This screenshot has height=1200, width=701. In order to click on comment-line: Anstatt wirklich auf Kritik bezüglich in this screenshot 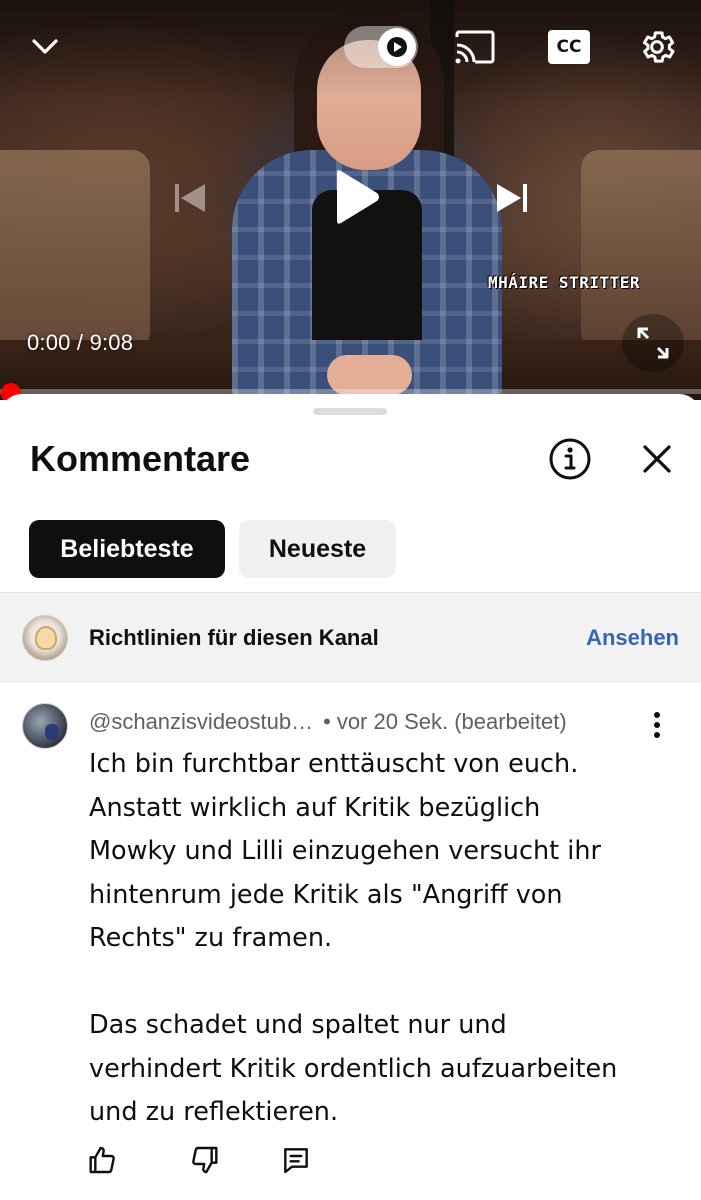, I will do `click(315, 807)`.